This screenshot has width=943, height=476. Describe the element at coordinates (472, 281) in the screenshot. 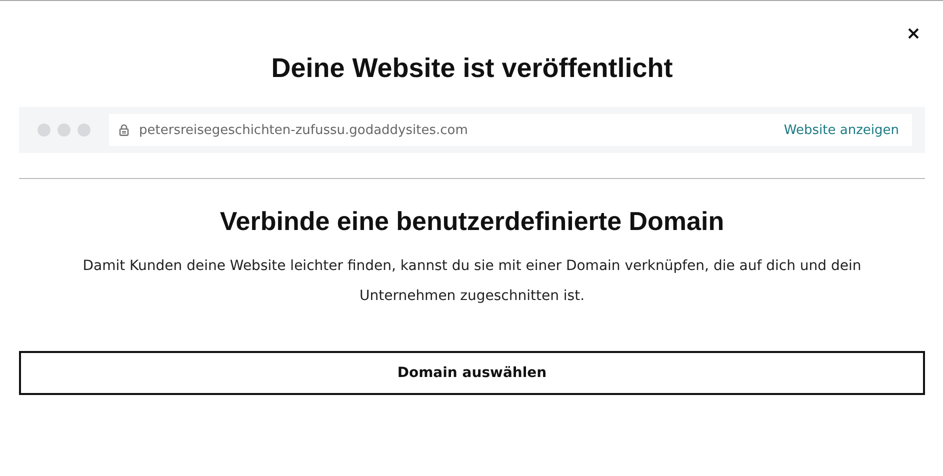

I see `section-description: Damit Kunden deine Website leichter finden, kannst du sie mit einer Domain verknüpfen, die auf dich und dein Unternehmen zugeschnitten ist.` at that location.